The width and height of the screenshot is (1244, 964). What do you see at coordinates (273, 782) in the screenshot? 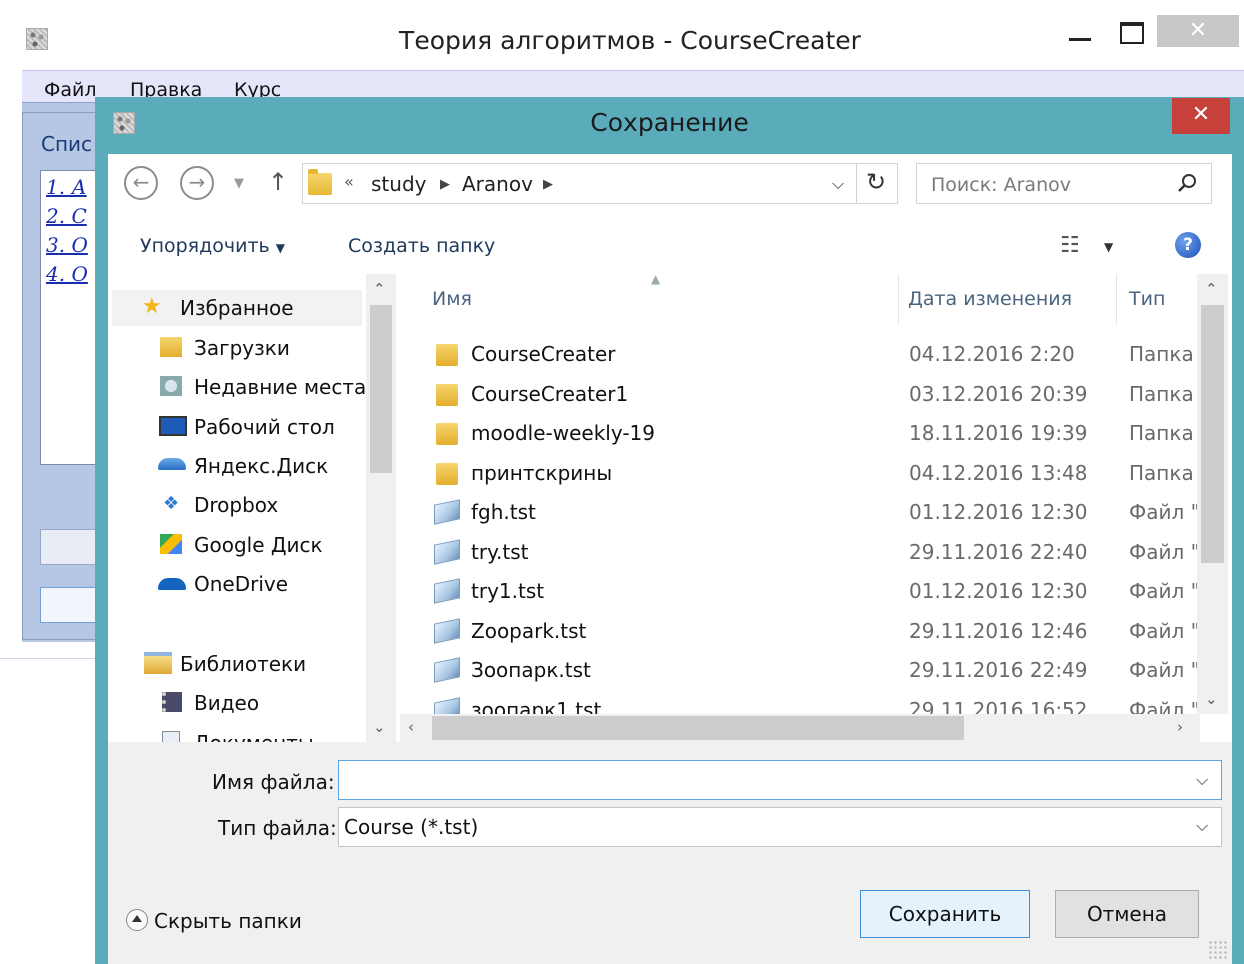
I see `filename-label: Имя файла:` at bounding box center [273, 782].